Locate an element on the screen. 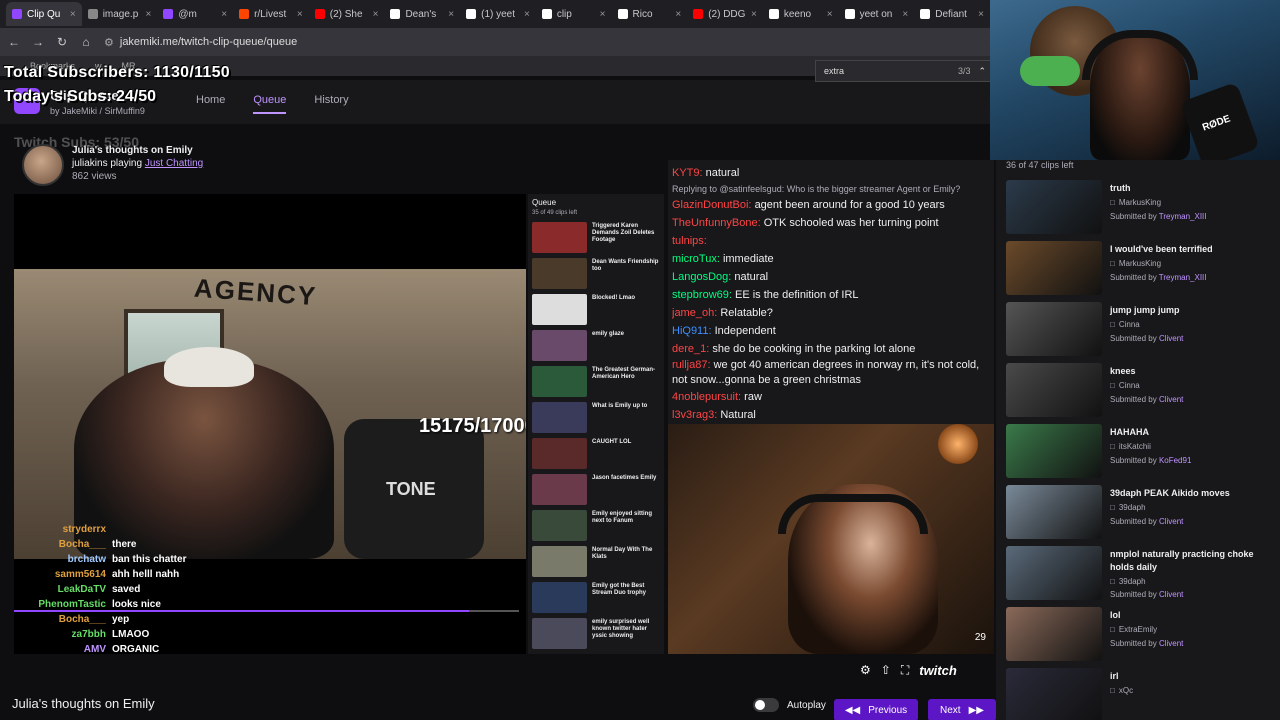 Image resolution: width=1280 pixels, height=720 pixels. channel-name: juliakins is located at coordinates (90, 163).